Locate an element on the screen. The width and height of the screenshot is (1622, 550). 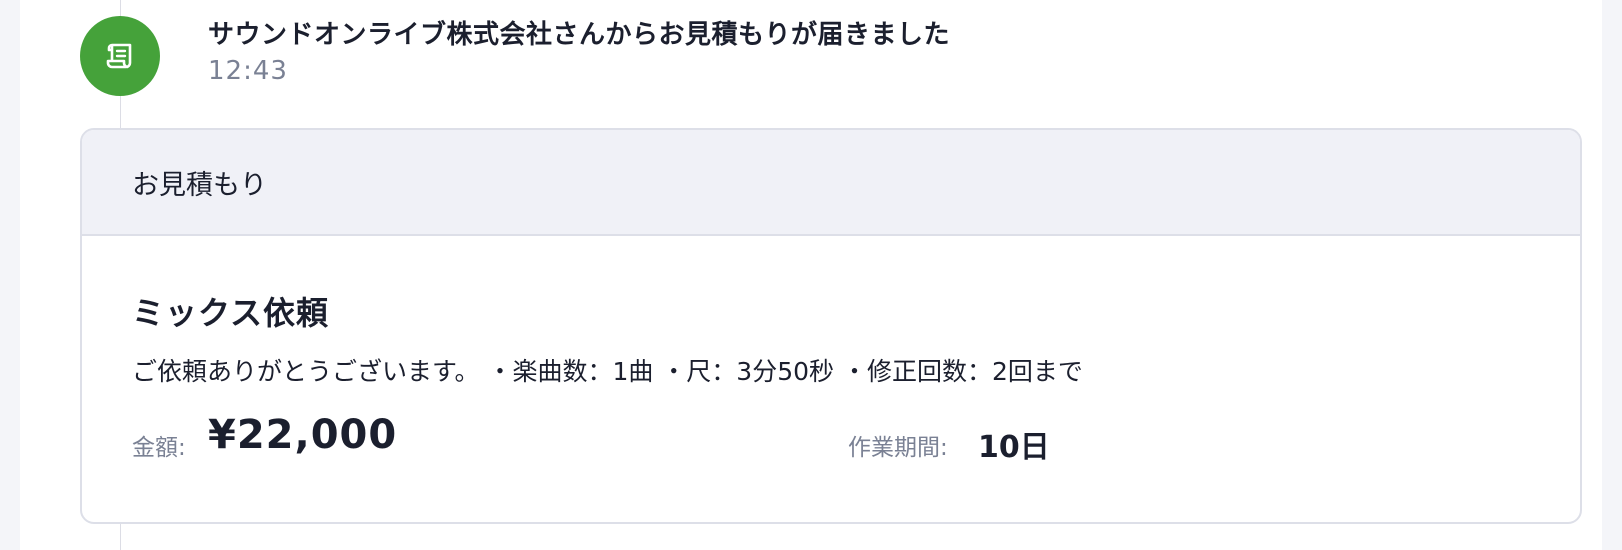
scroll-icon is located at coordinates (120, 56).